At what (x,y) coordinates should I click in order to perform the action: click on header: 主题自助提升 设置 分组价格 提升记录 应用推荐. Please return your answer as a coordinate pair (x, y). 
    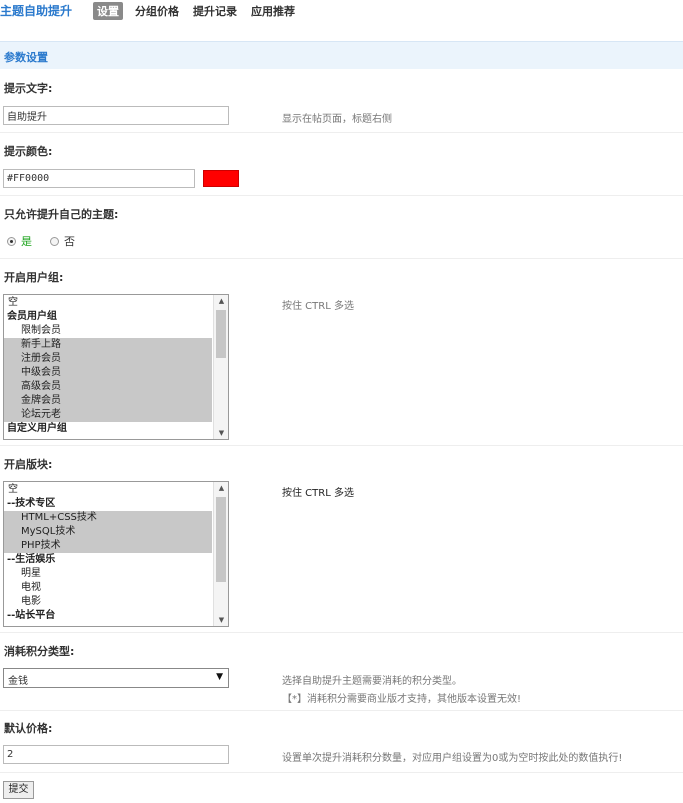
    Looking at the image, I should click on (341, 10).